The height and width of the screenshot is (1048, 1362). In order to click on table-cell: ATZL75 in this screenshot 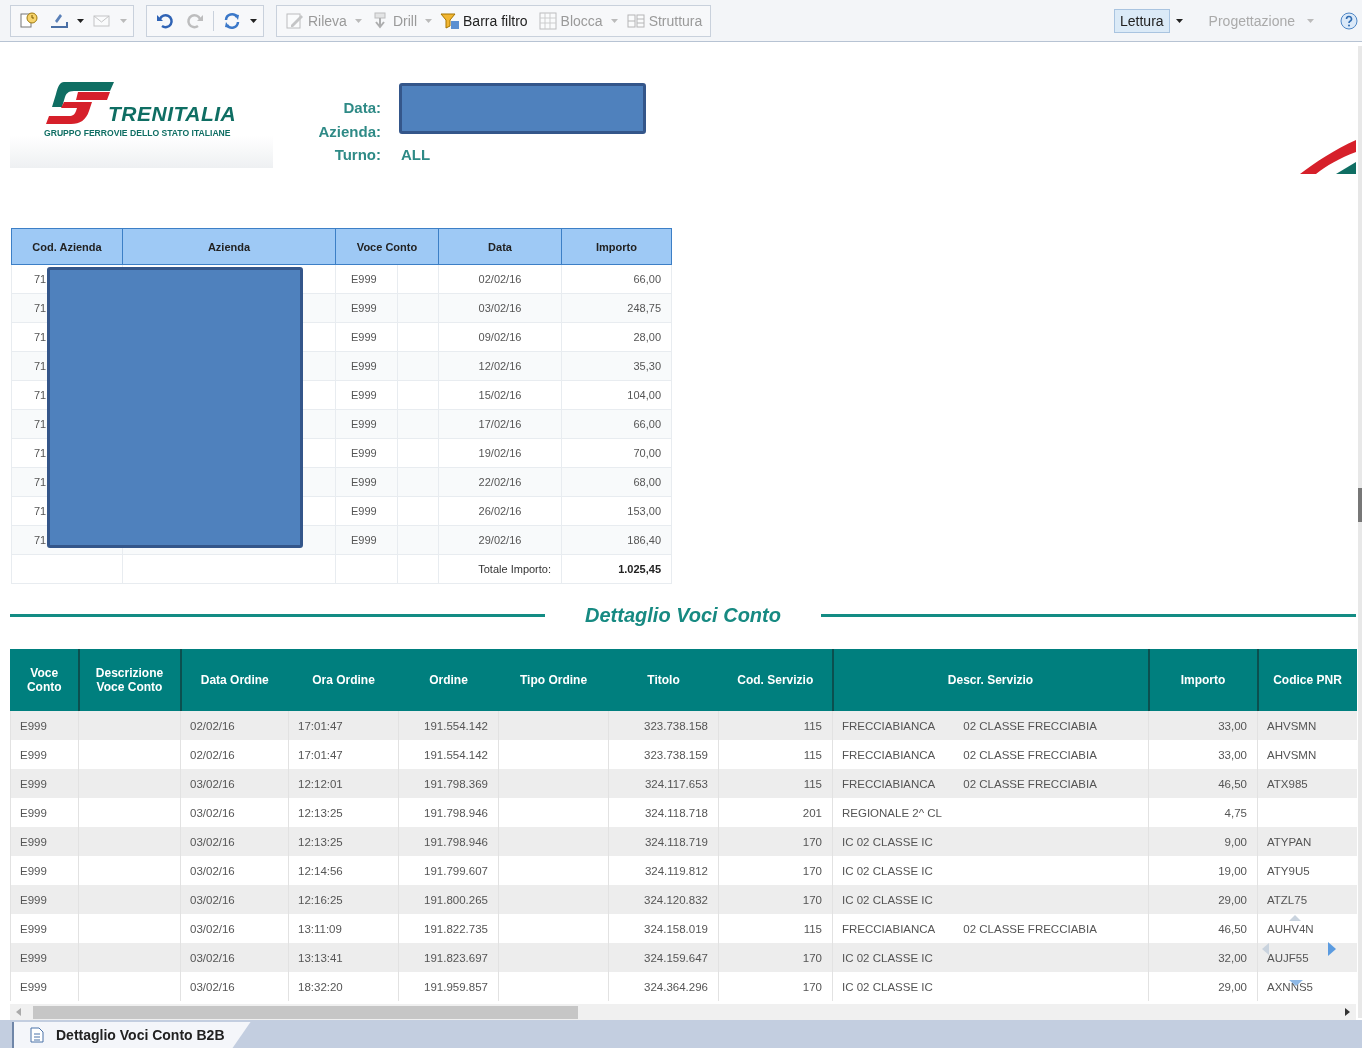, I will do `click(1307, 899)`.